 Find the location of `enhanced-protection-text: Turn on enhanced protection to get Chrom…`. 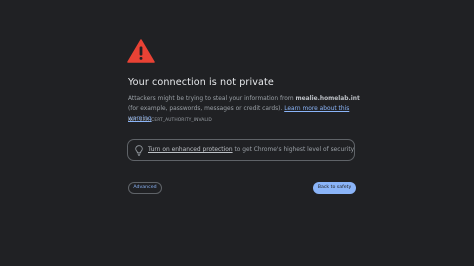

enhanced-protection-text: Turn on enhanced protection to get Chrom… is located at coordinates (251, 150).